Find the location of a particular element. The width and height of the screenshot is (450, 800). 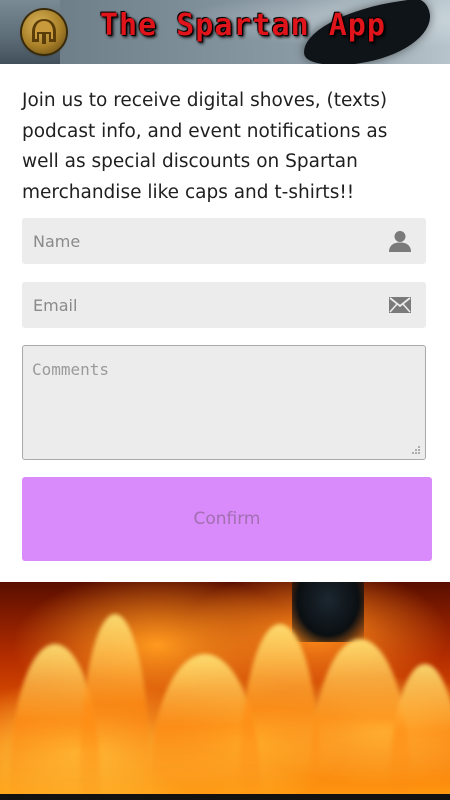

app-header: The Spartan App is located at coordinates (225, 32).